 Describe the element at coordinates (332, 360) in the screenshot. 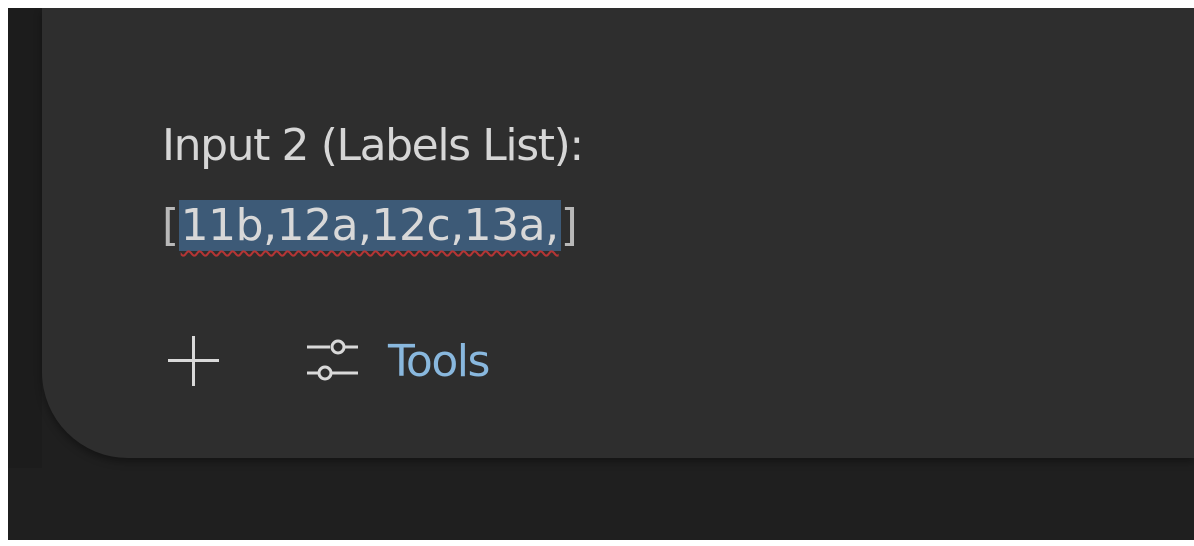

I see `sliders-icon` at that location.